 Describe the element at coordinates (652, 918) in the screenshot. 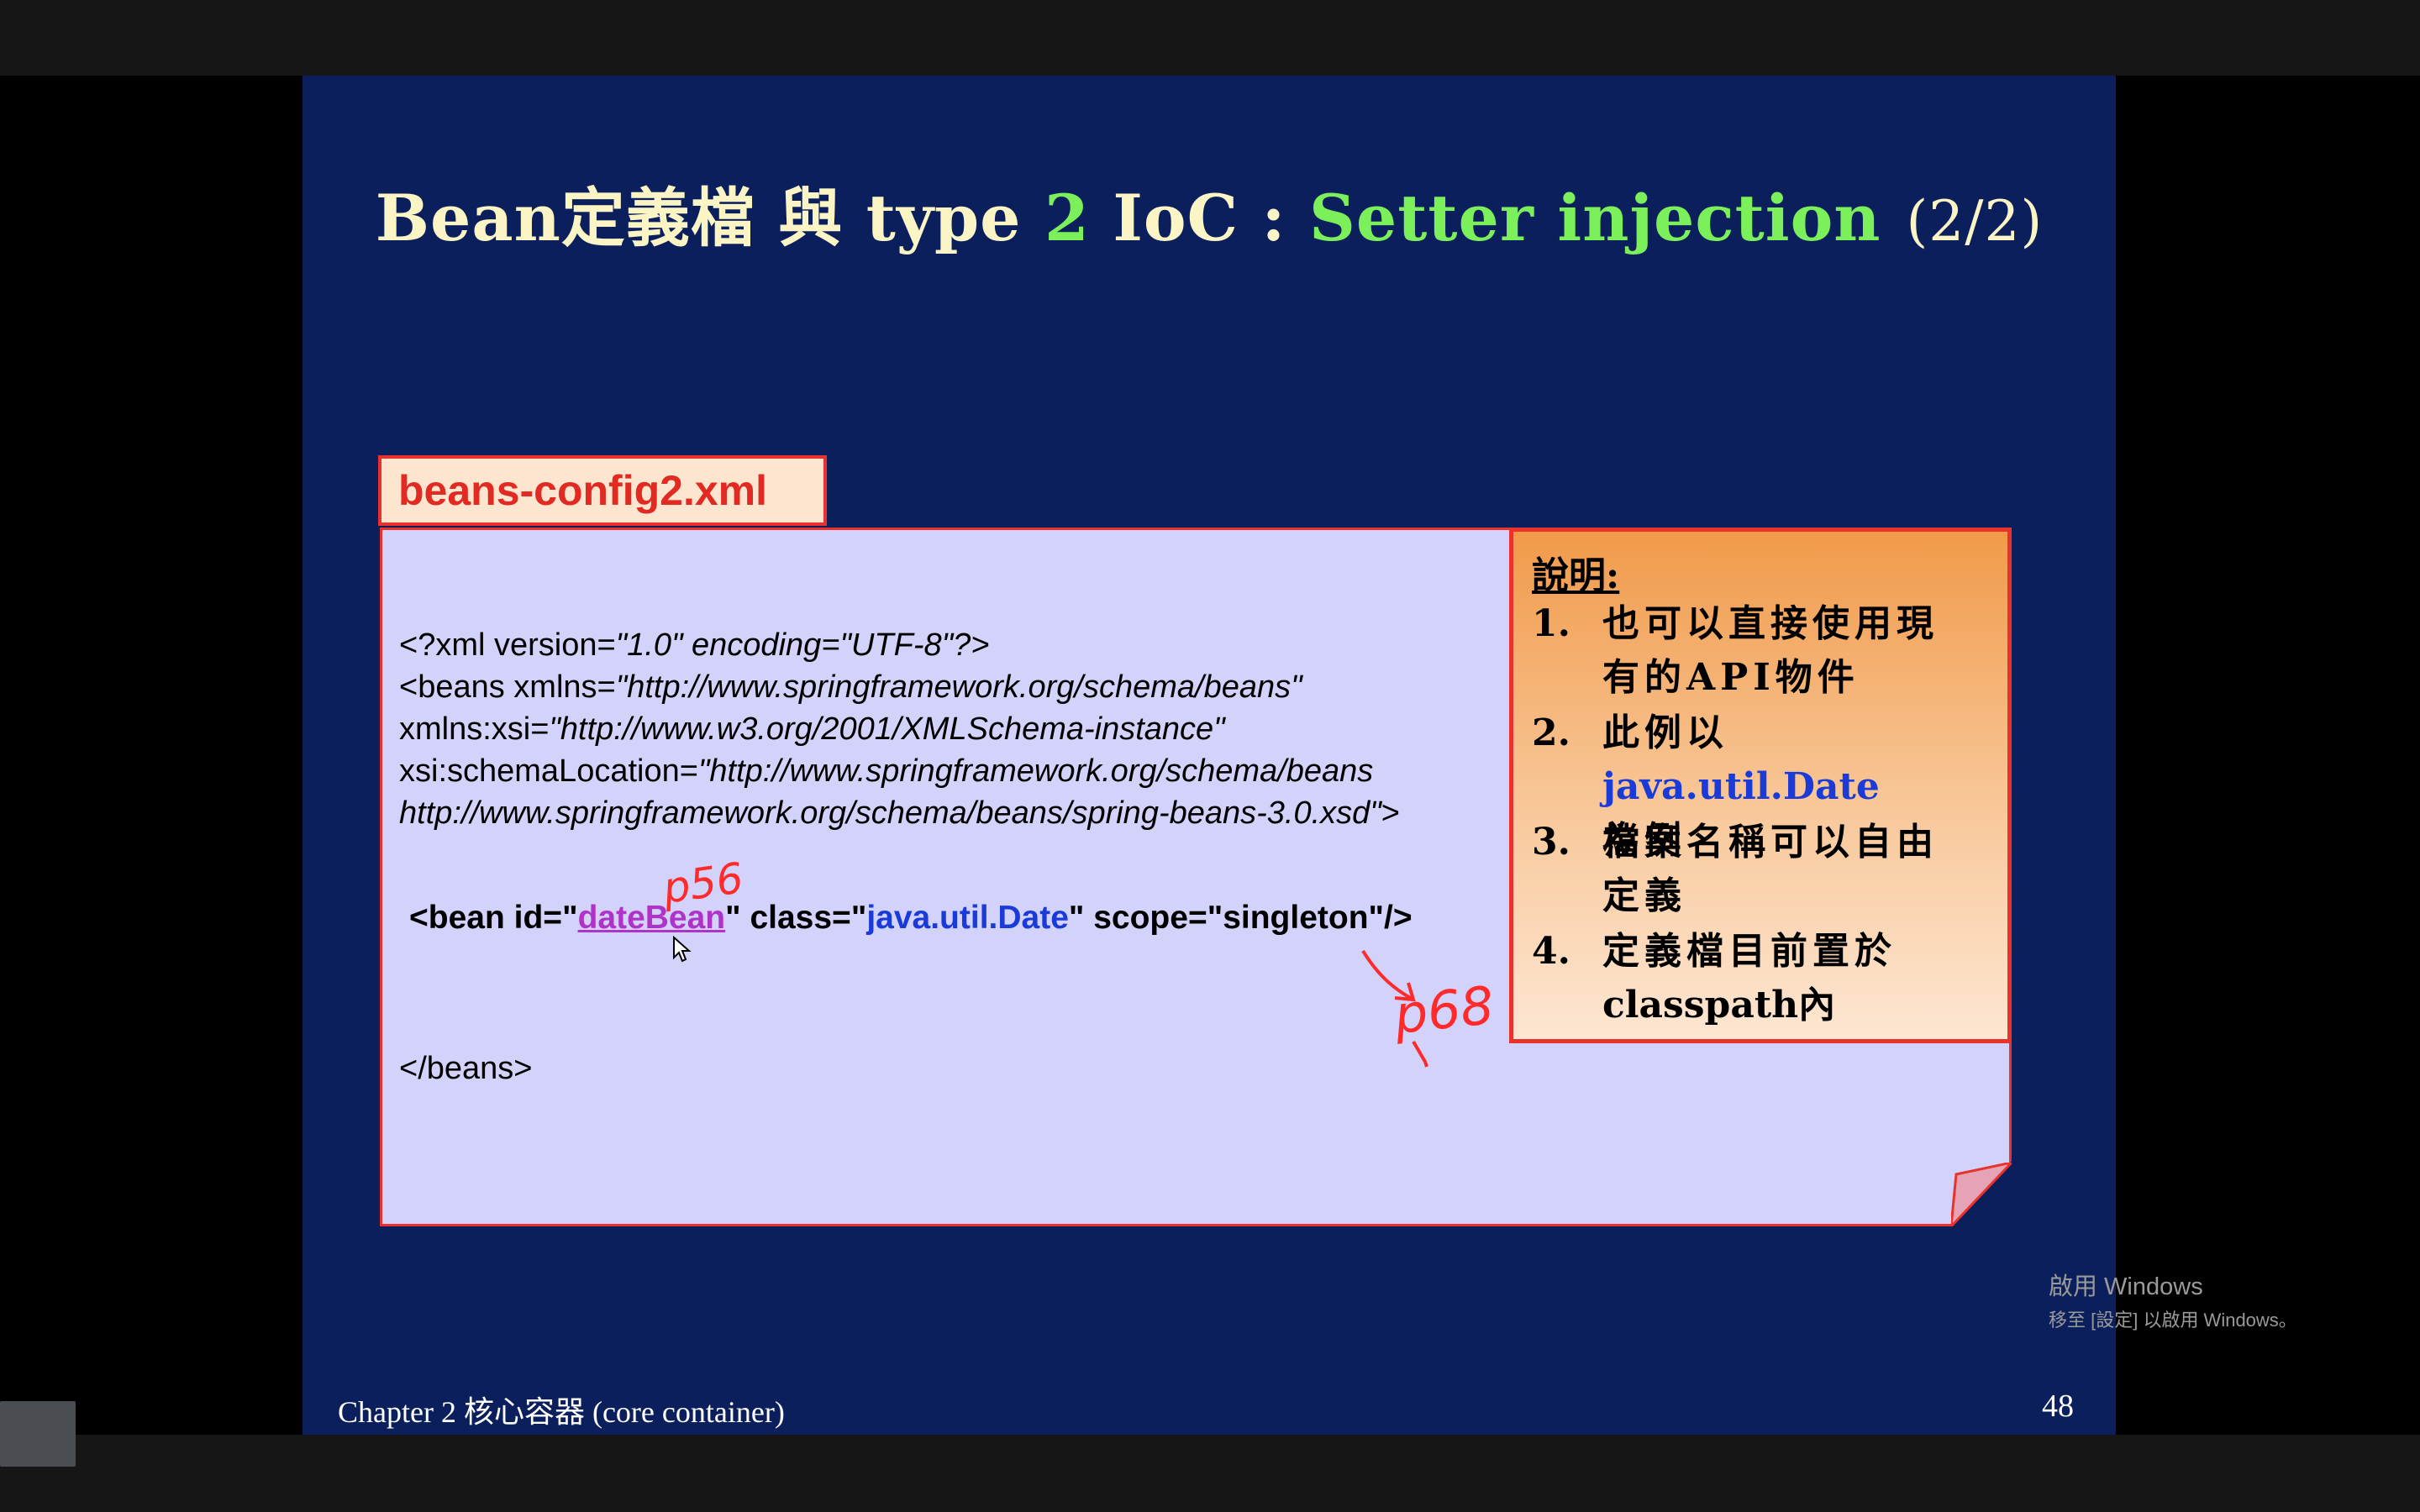

I see `bean-id-link: dateBean` at that location.